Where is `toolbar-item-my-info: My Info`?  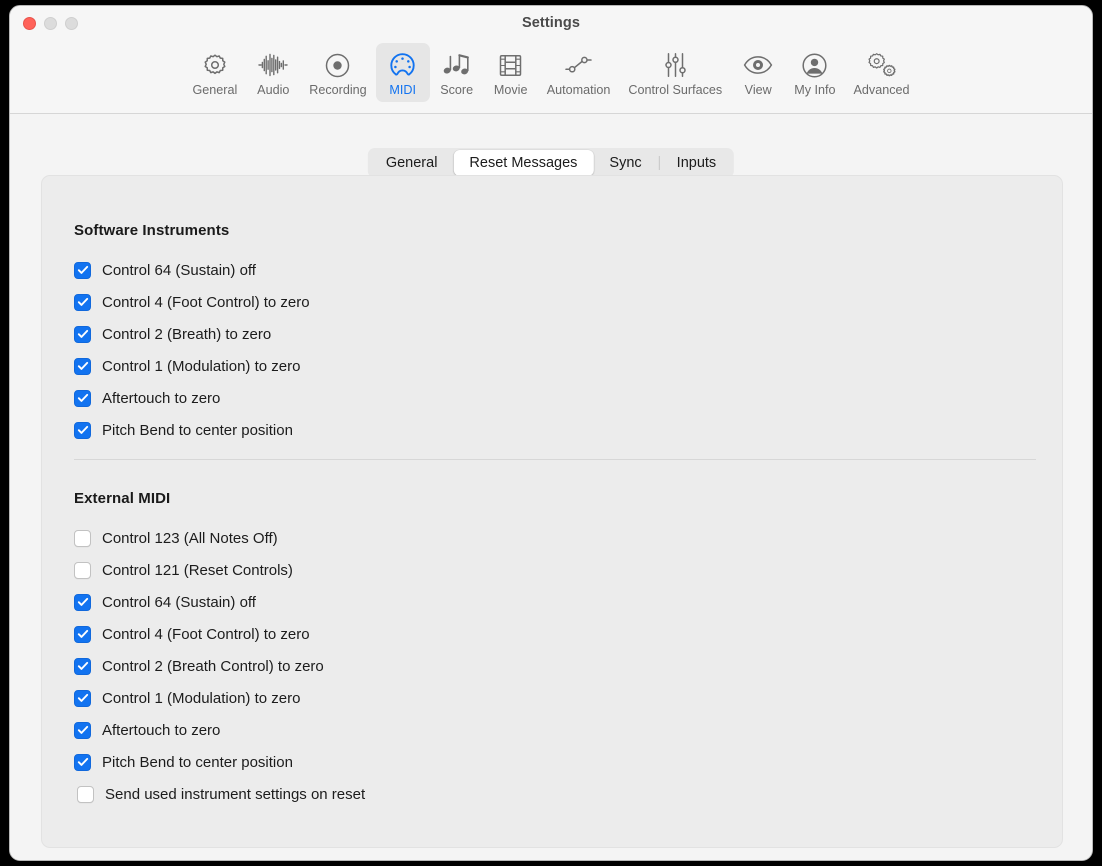 toolbar-item-my-info: My Info is located at coordinates (814, 72).